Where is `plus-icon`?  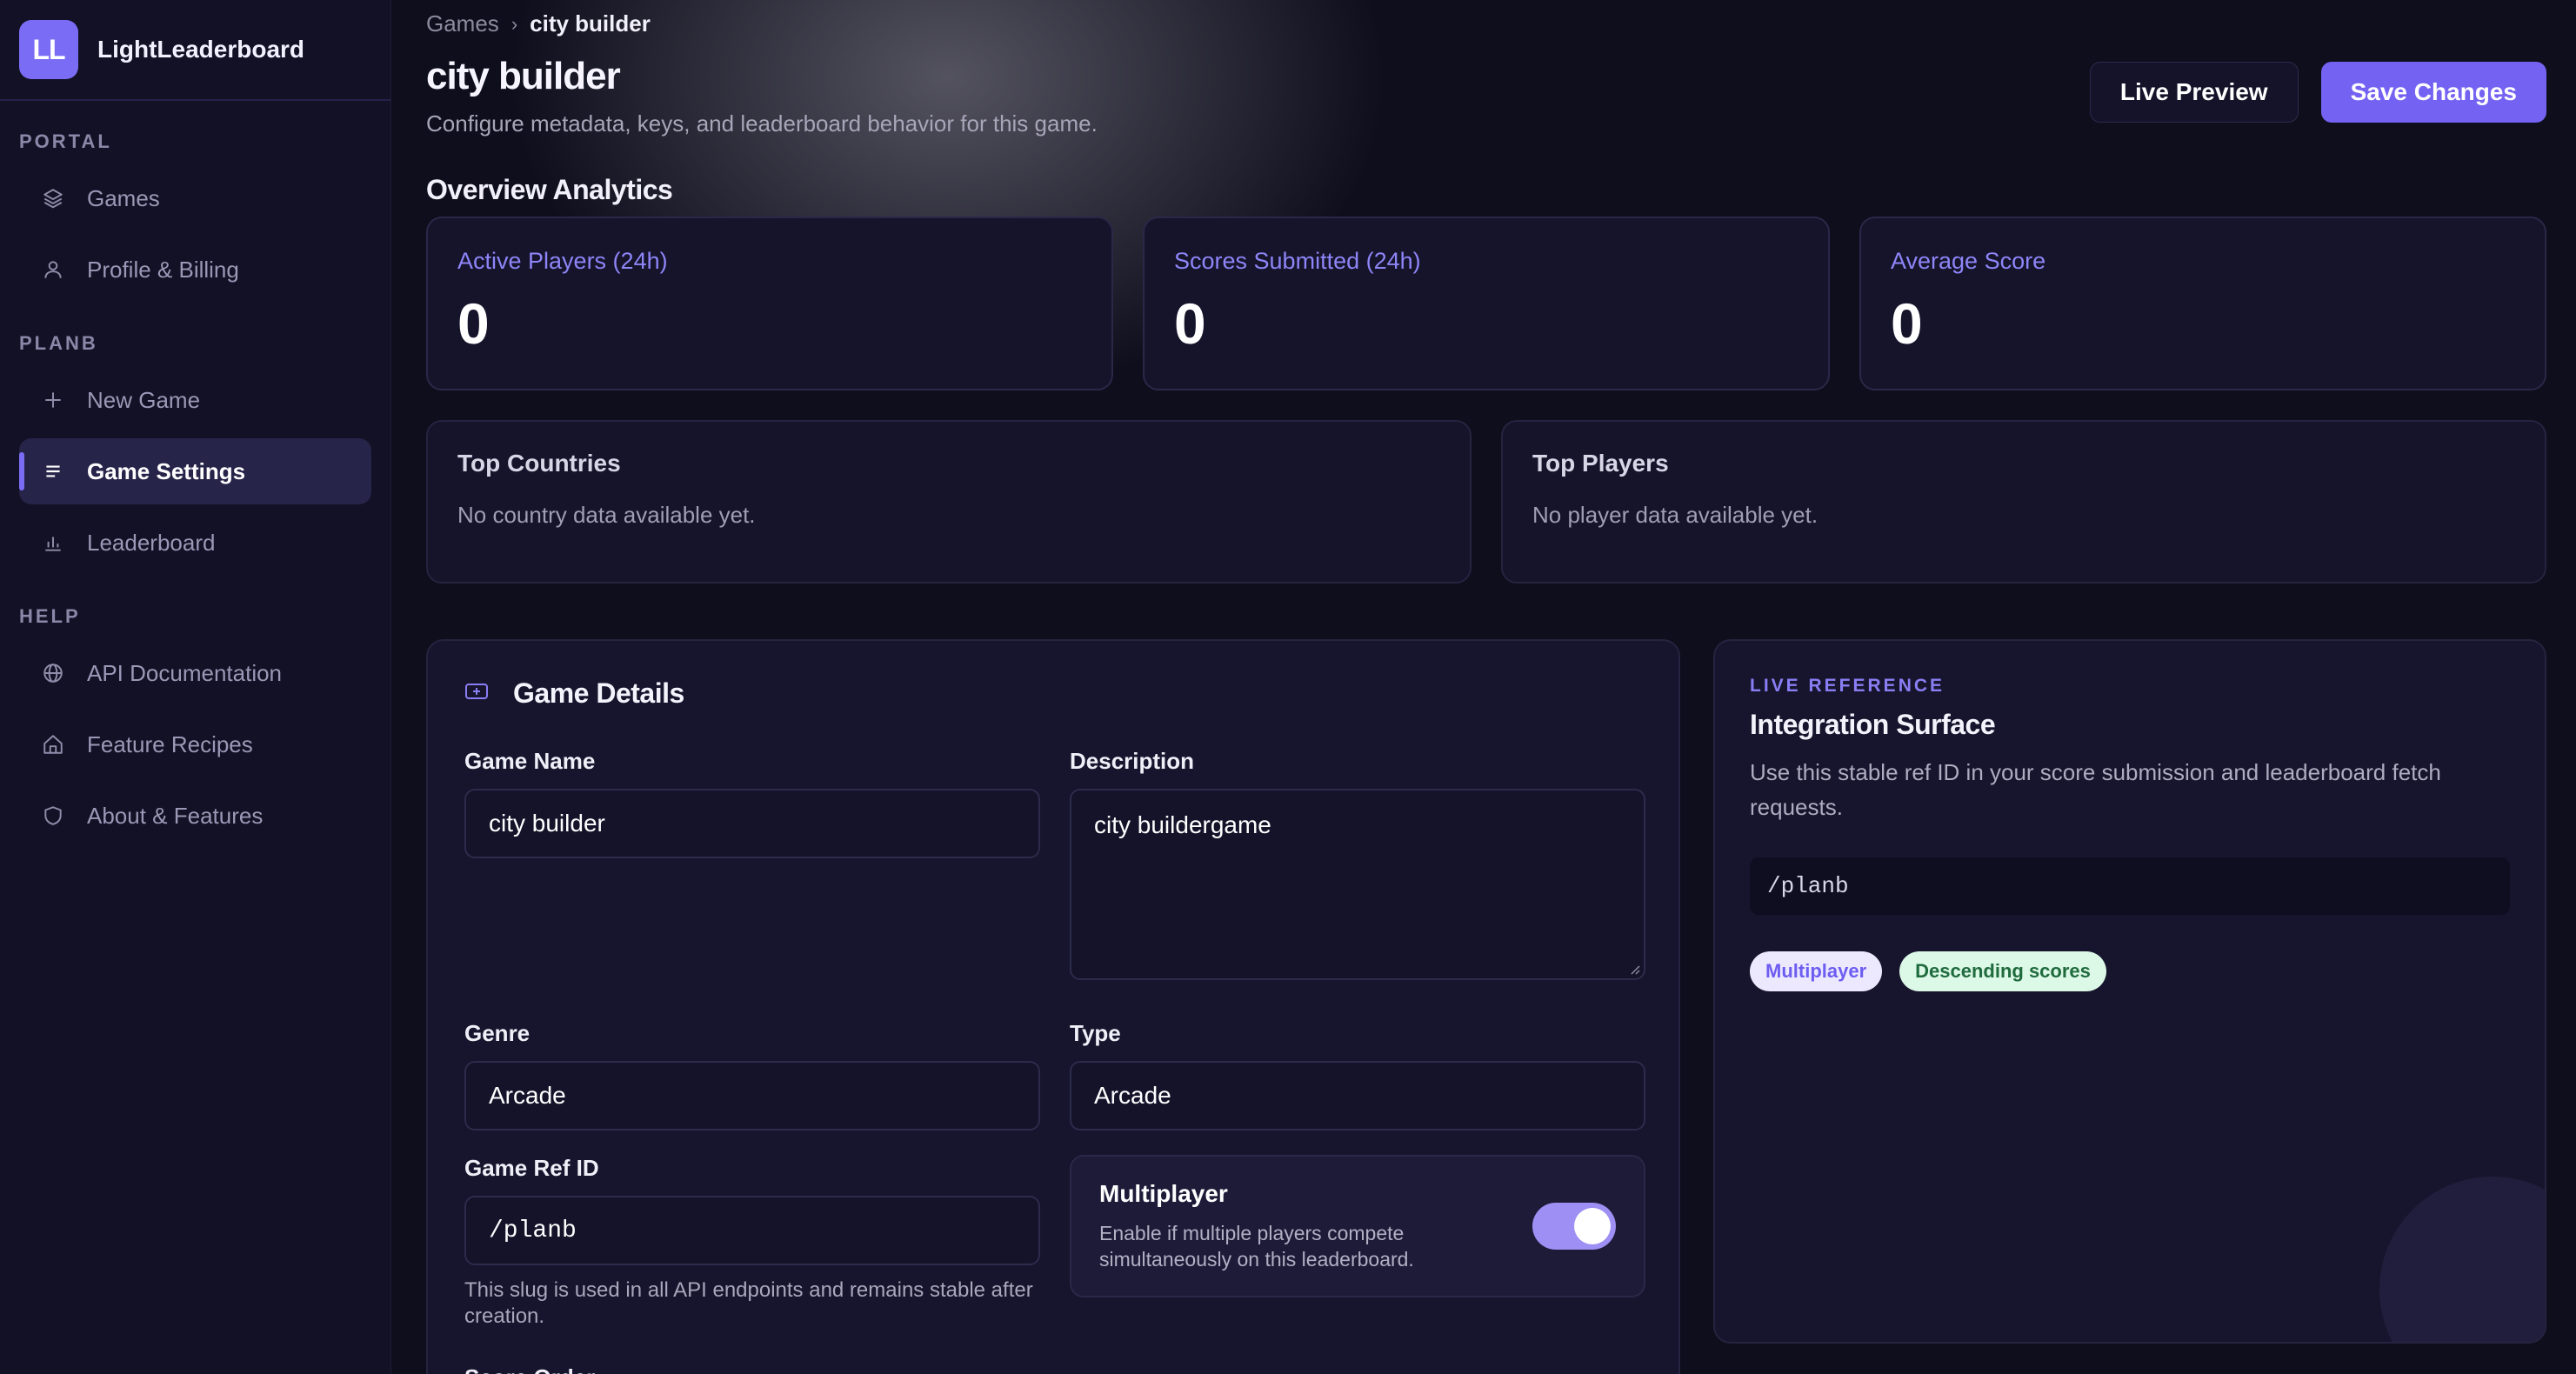 plus-icon is located at coordinates (53, 400).